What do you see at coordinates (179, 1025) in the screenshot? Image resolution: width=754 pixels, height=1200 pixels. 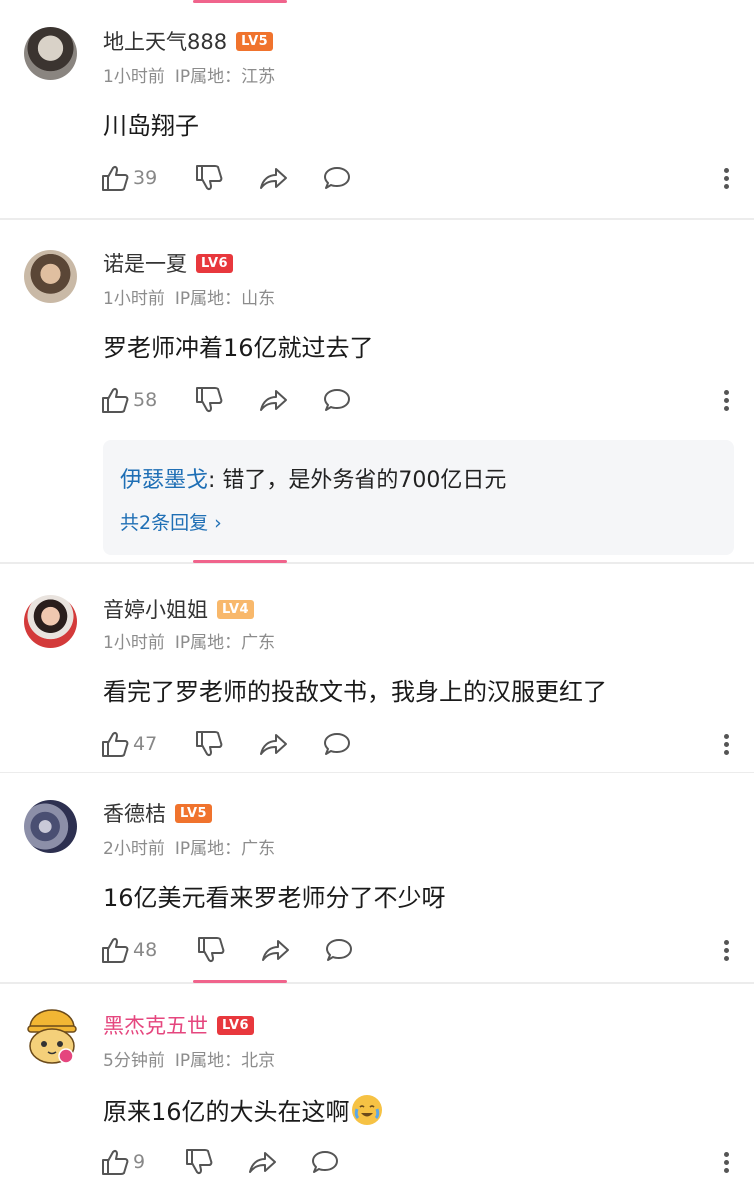 I see `username: 黑杰克五世 LV6` at bounding box center [179, 1025].